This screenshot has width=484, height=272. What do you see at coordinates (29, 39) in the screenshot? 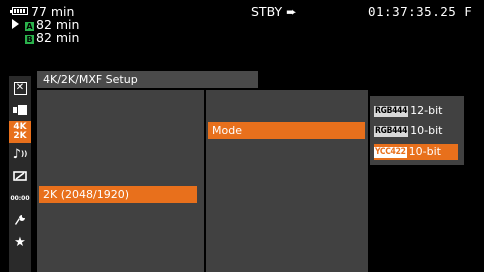
I see `slot-b-icon: B` at bounding box center [29, 39].